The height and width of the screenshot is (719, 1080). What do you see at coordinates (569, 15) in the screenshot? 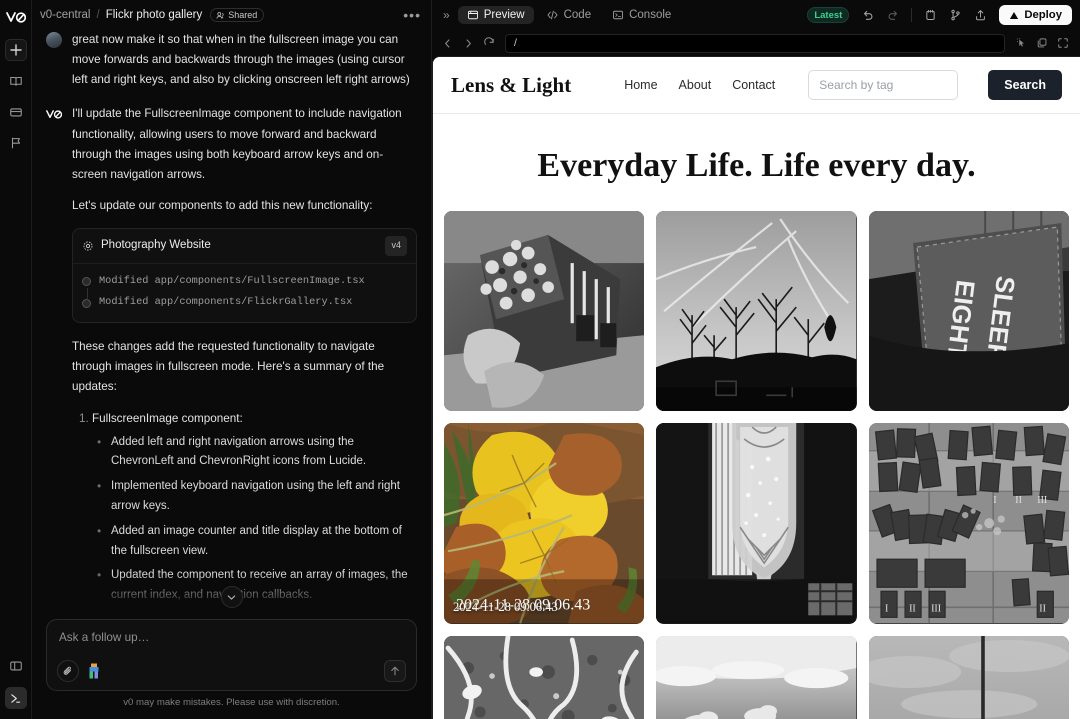
I see `tab-code: Code` at bounding box center [569, 15].